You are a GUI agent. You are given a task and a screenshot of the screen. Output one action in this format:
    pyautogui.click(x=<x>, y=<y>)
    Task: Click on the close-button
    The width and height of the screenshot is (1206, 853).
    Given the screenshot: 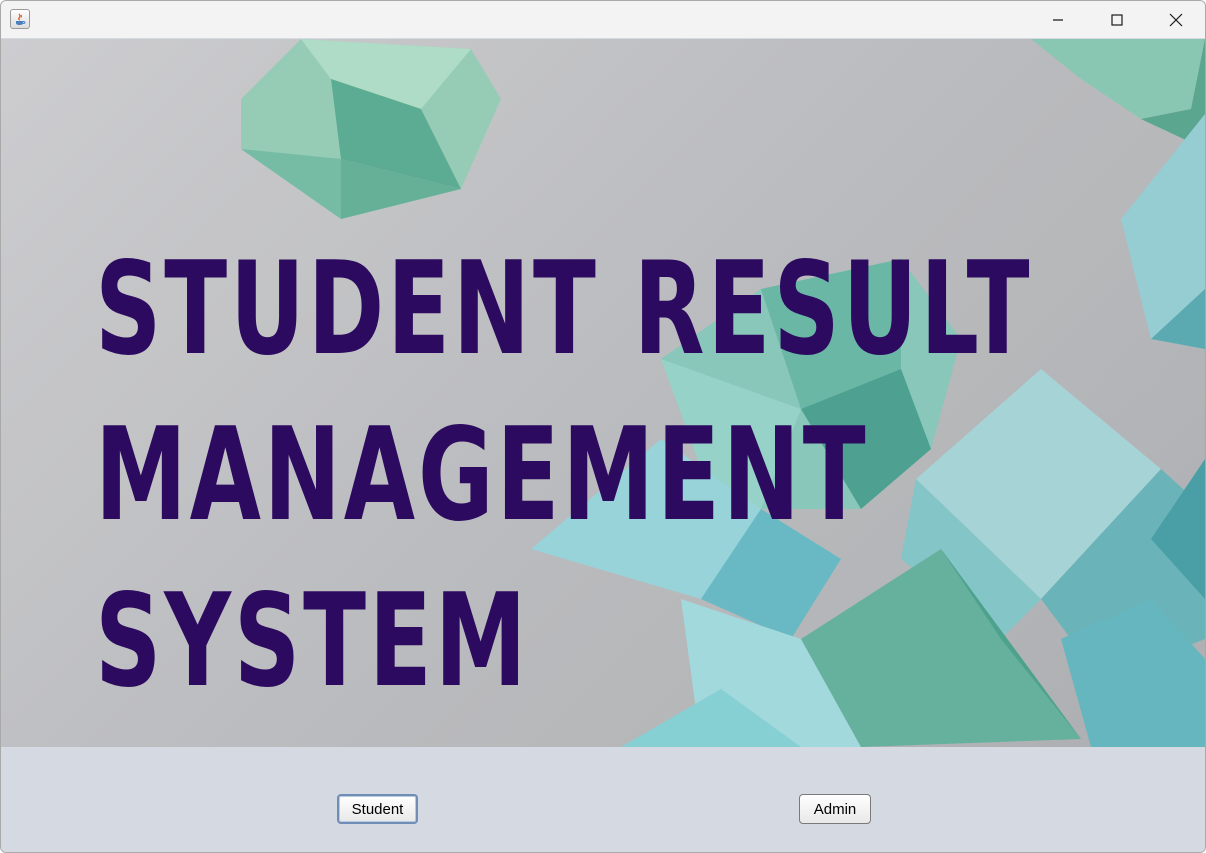 What is the action you would take?
    pyautogui.click(x=1176, y=19)
    